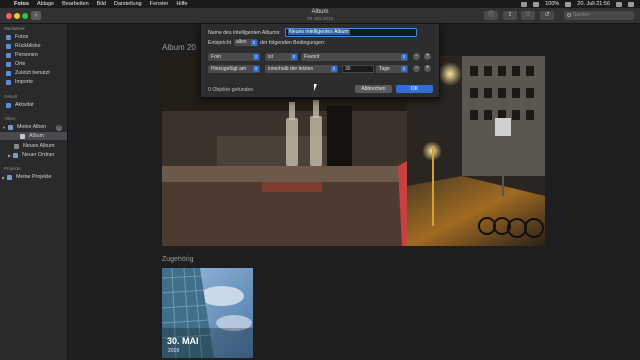 The height and width of the screenshot is (360, 640). Describe the element at coordinates (427, 56) in the screenshot. I see `condition-1-add-button: +` at that location.